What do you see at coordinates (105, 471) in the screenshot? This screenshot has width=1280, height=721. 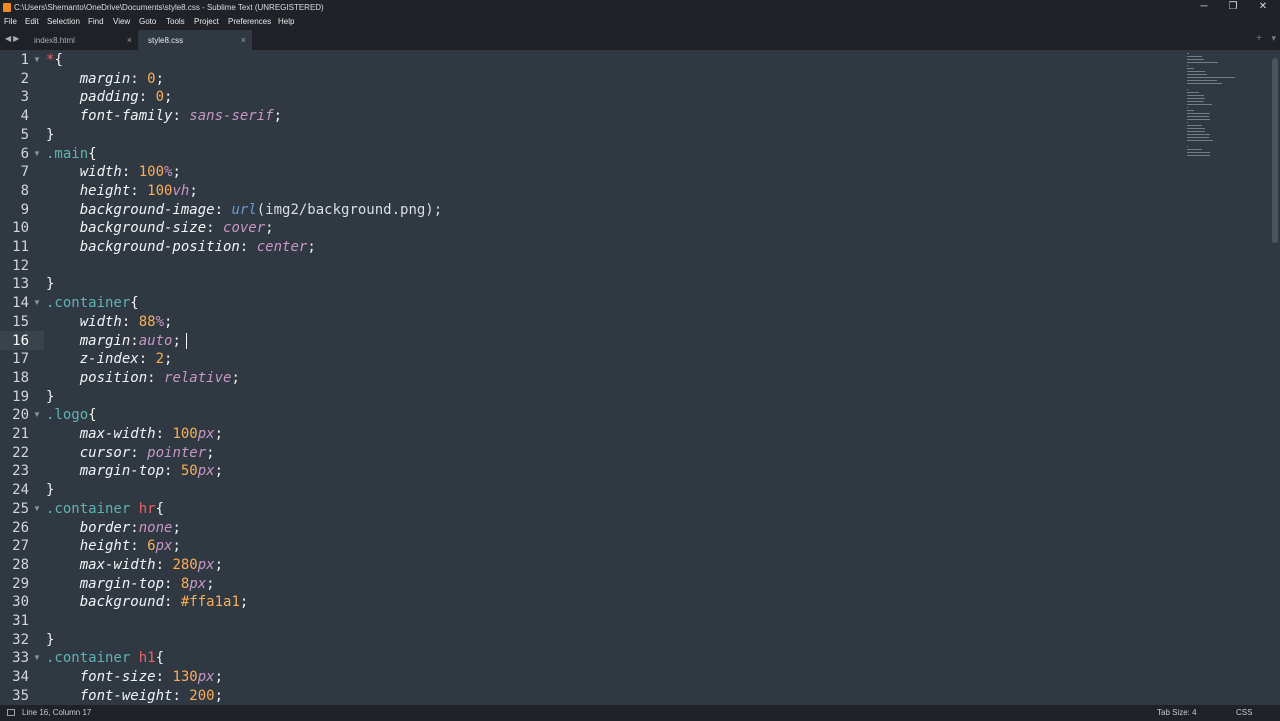 I see `code-token: margin-top` at bounding box center [105, 471].